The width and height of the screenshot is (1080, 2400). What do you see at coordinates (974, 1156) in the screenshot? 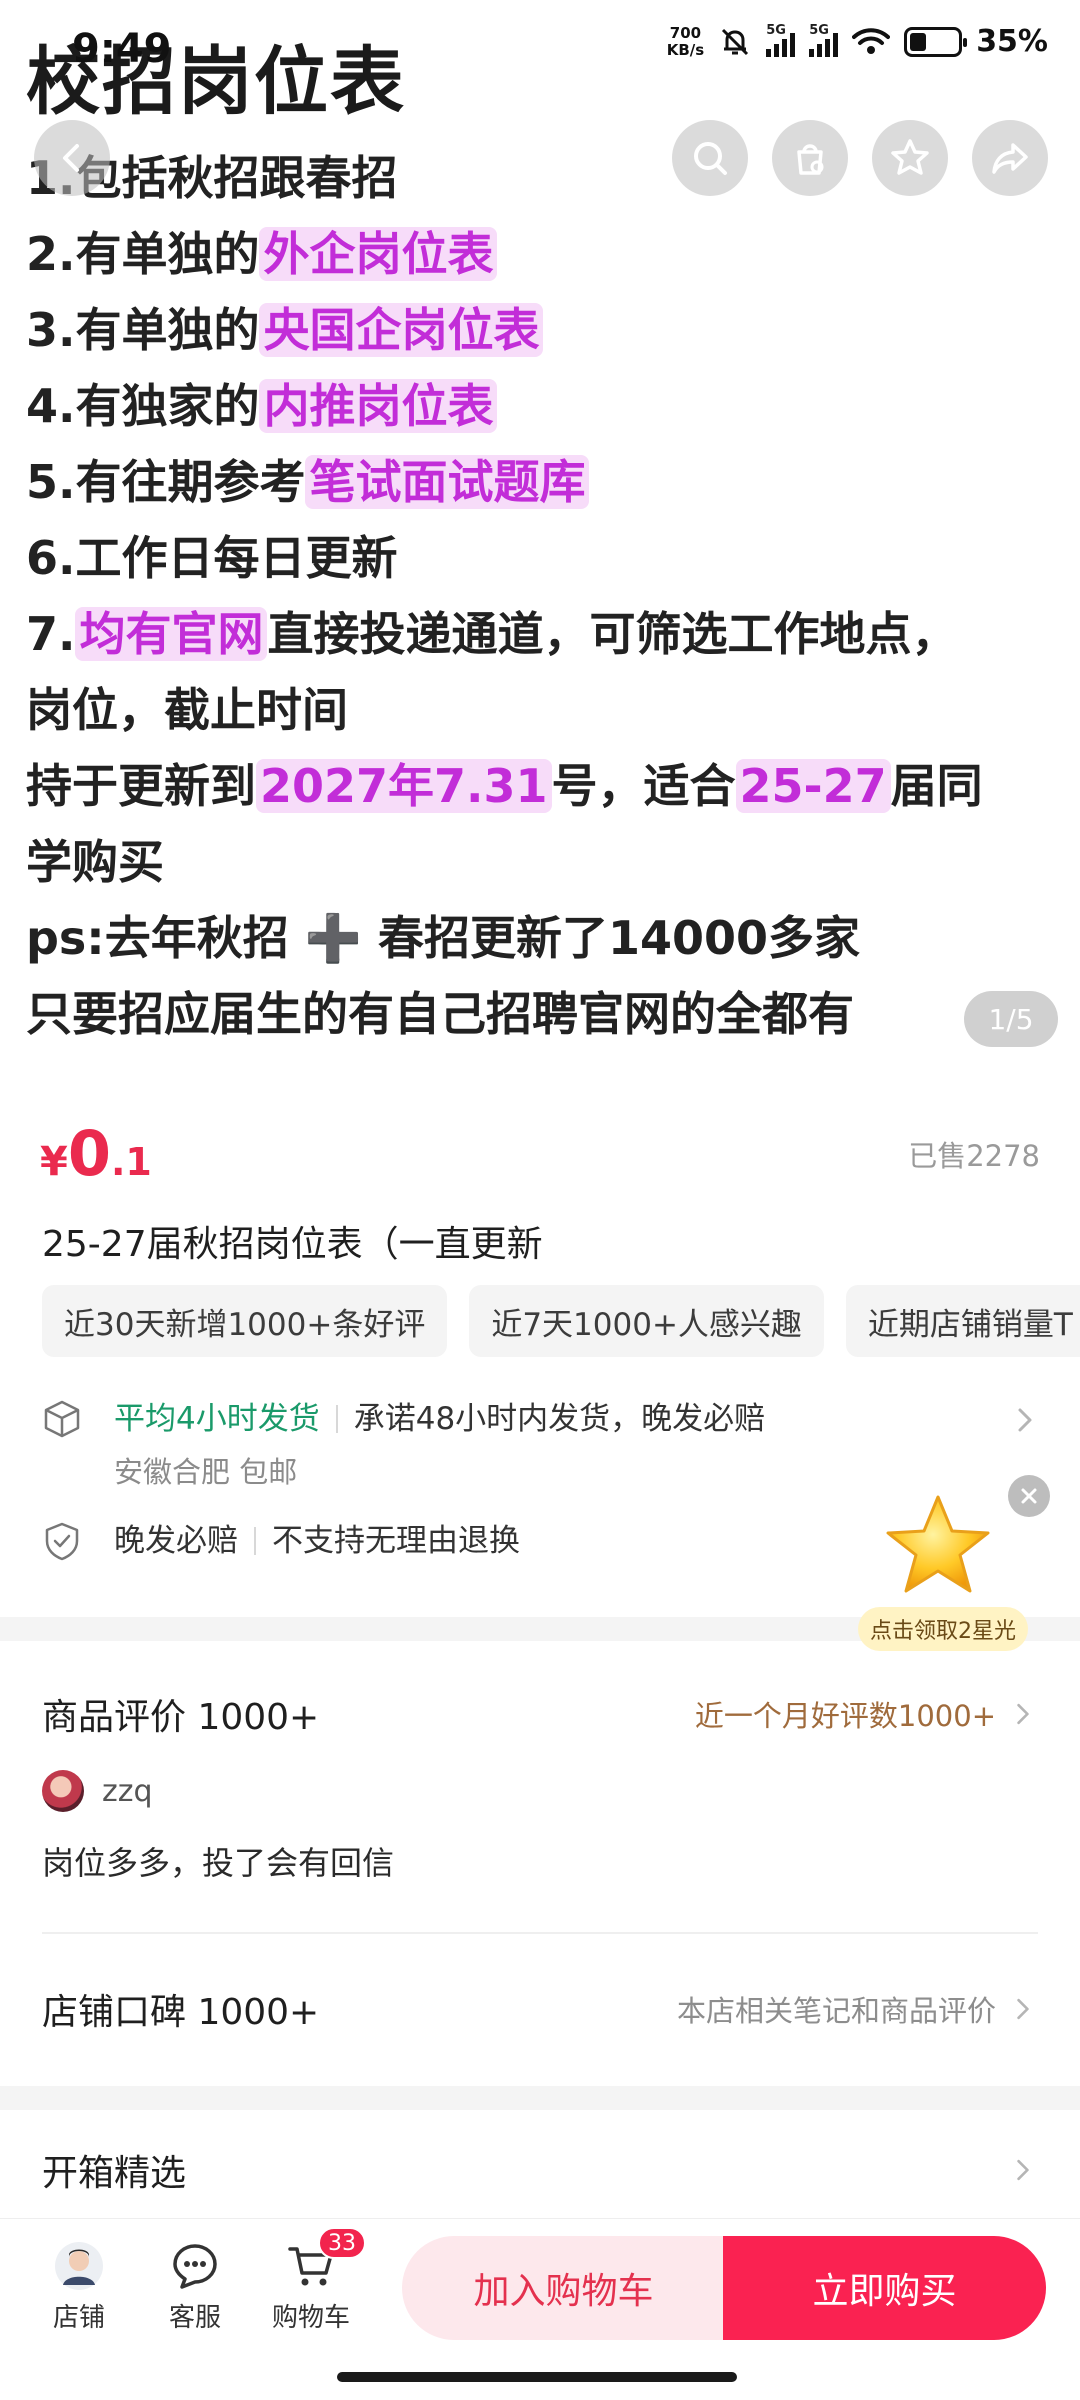
I see `sold-count: 已售2278` at bounding box center [974, 1156].